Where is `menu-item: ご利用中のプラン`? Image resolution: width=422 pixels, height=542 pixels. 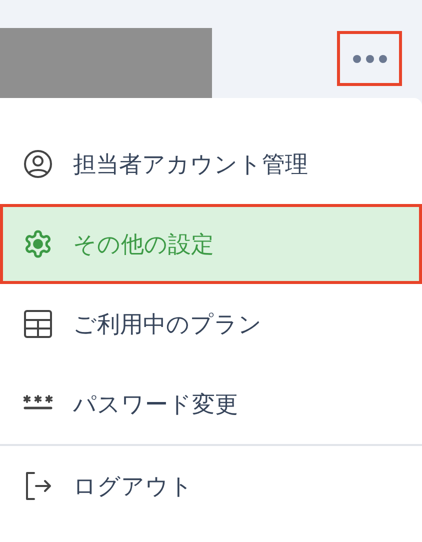
menu-item: ご利用中のプラン is located at coordinates (211, 324).